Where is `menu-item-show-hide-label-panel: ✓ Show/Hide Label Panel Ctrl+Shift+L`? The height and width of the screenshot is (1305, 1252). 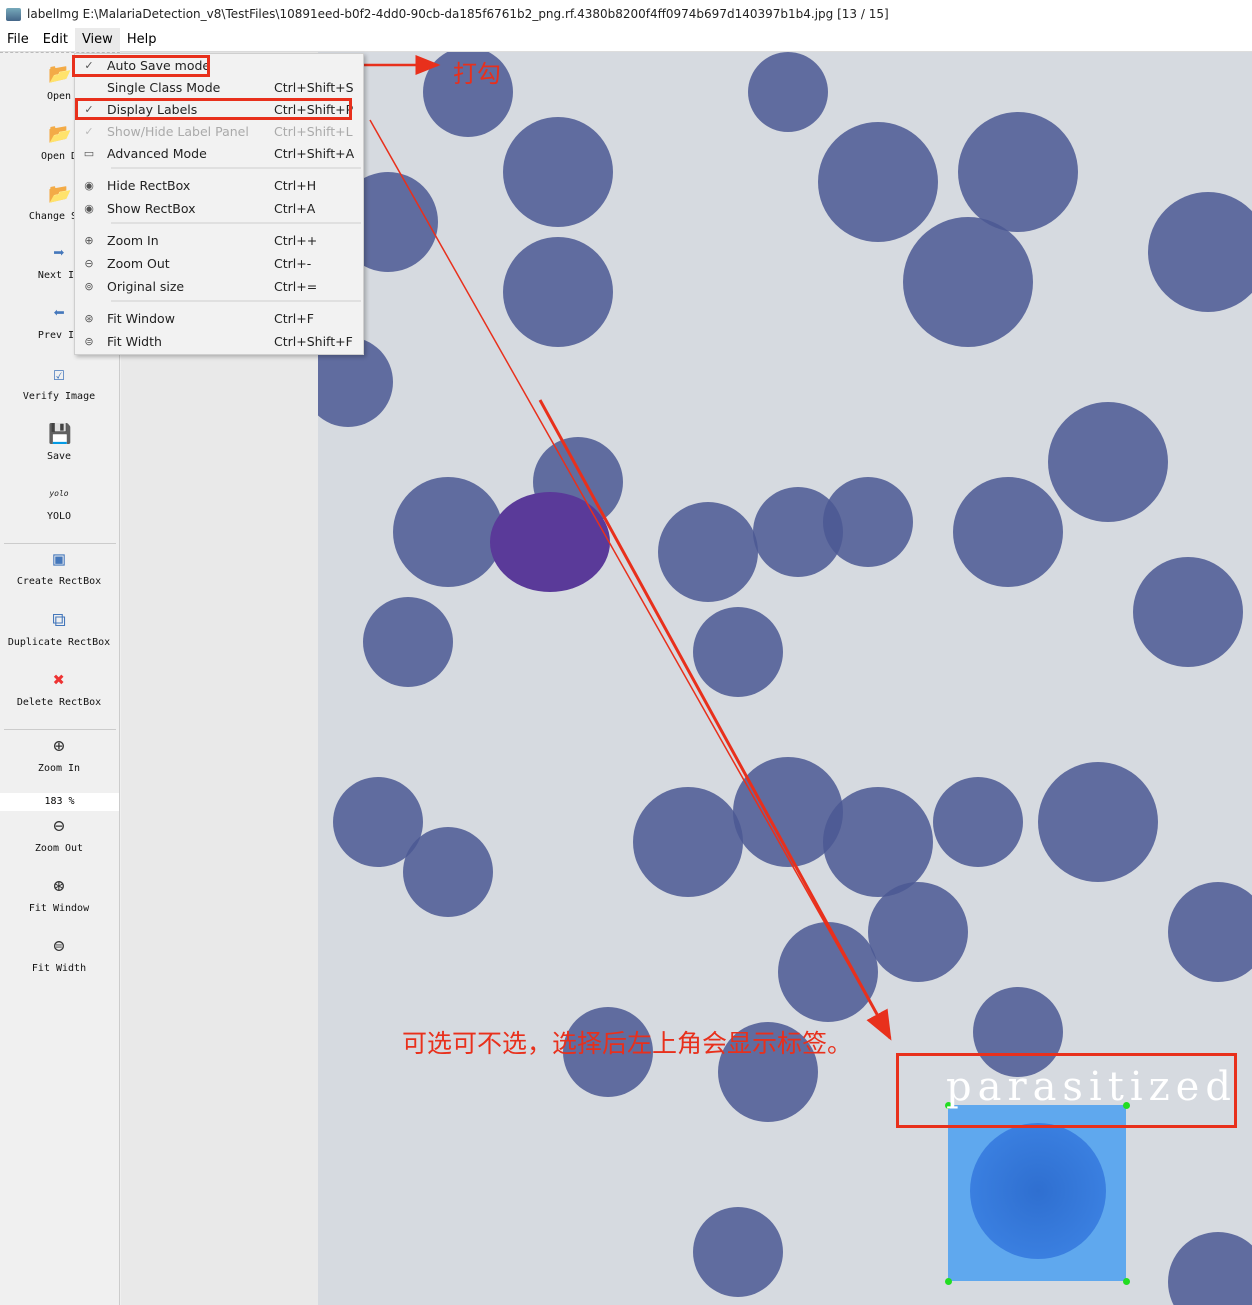
menu-item-show-hide-label-panel: ✓ Show/Hide Label Panel Ctrl+Shift+L is located at coordinates (219, 132).